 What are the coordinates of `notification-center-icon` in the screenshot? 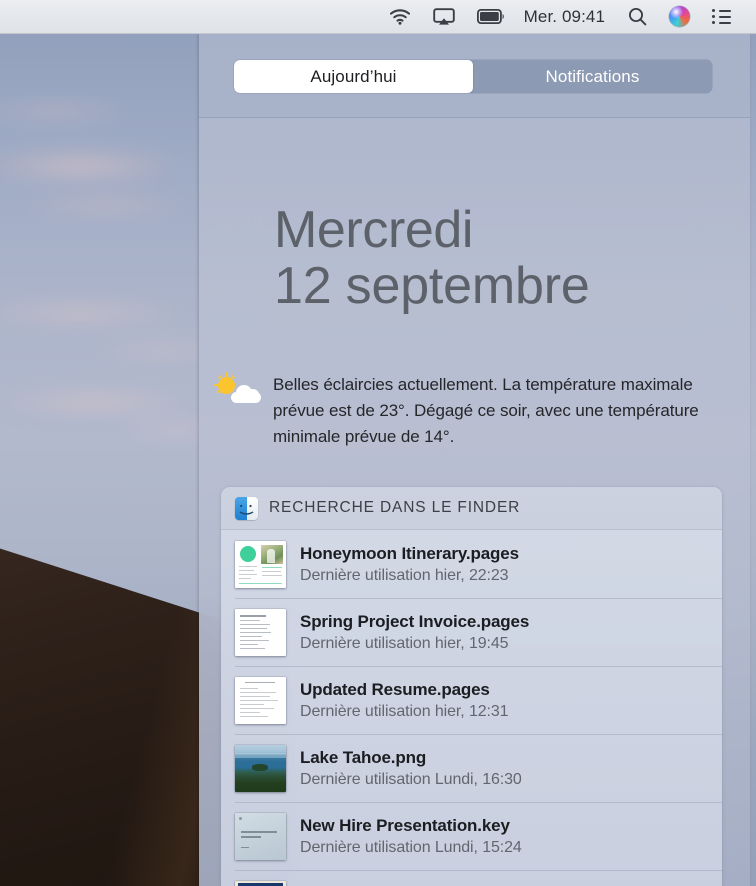 It's located at (721, 17).